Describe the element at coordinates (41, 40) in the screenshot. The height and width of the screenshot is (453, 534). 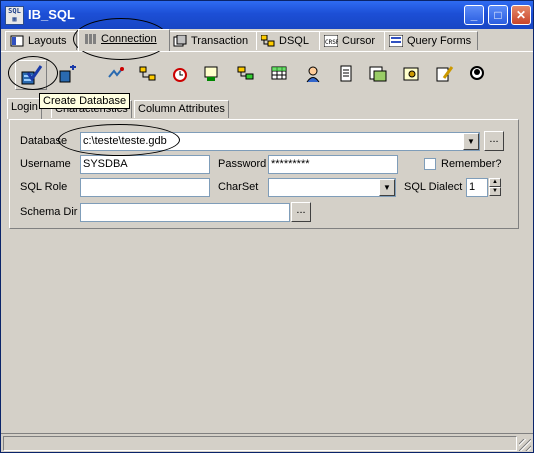
I see `tab-layouts: Layouts` at that location.